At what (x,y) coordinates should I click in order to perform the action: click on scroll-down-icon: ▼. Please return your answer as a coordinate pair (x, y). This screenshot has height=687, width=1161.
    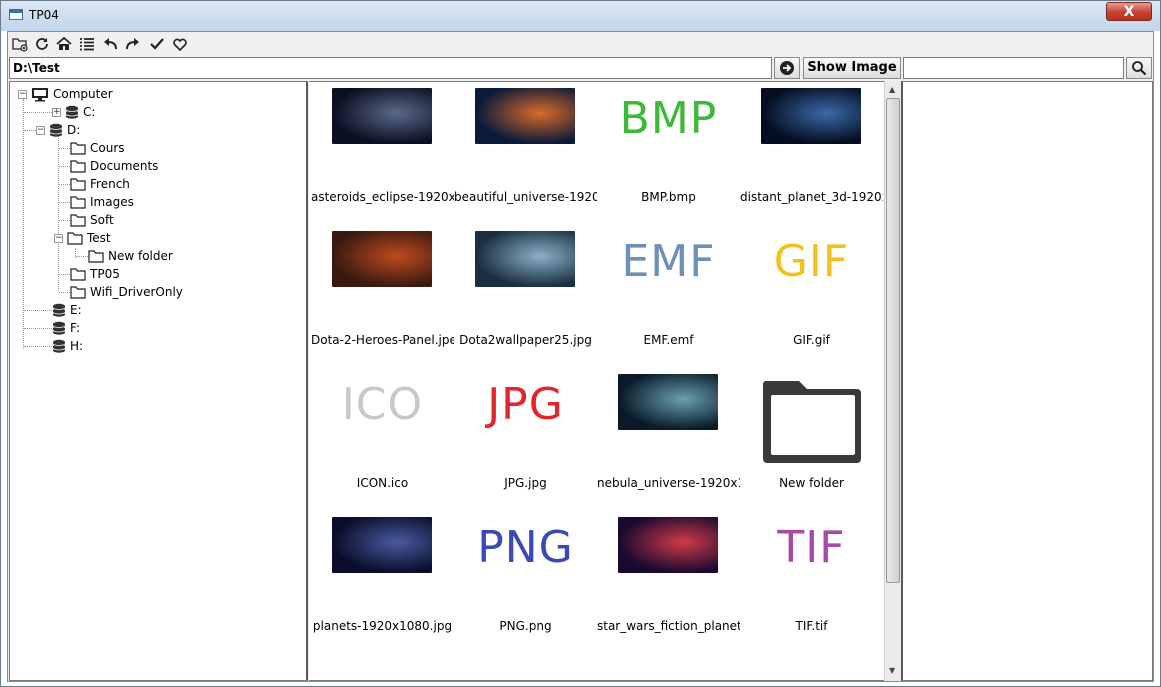
    Looking at the image, I should click on (892, 670).